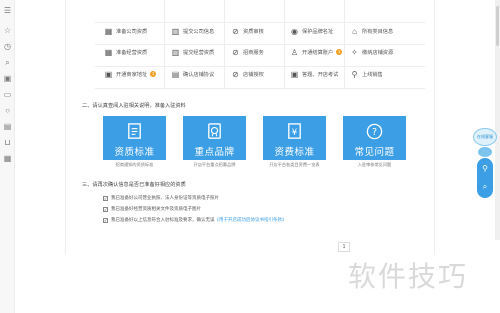 The image size is (500, 313). I want to click on quick-link: ▤ 确认店铺协议, so click(192, 74).